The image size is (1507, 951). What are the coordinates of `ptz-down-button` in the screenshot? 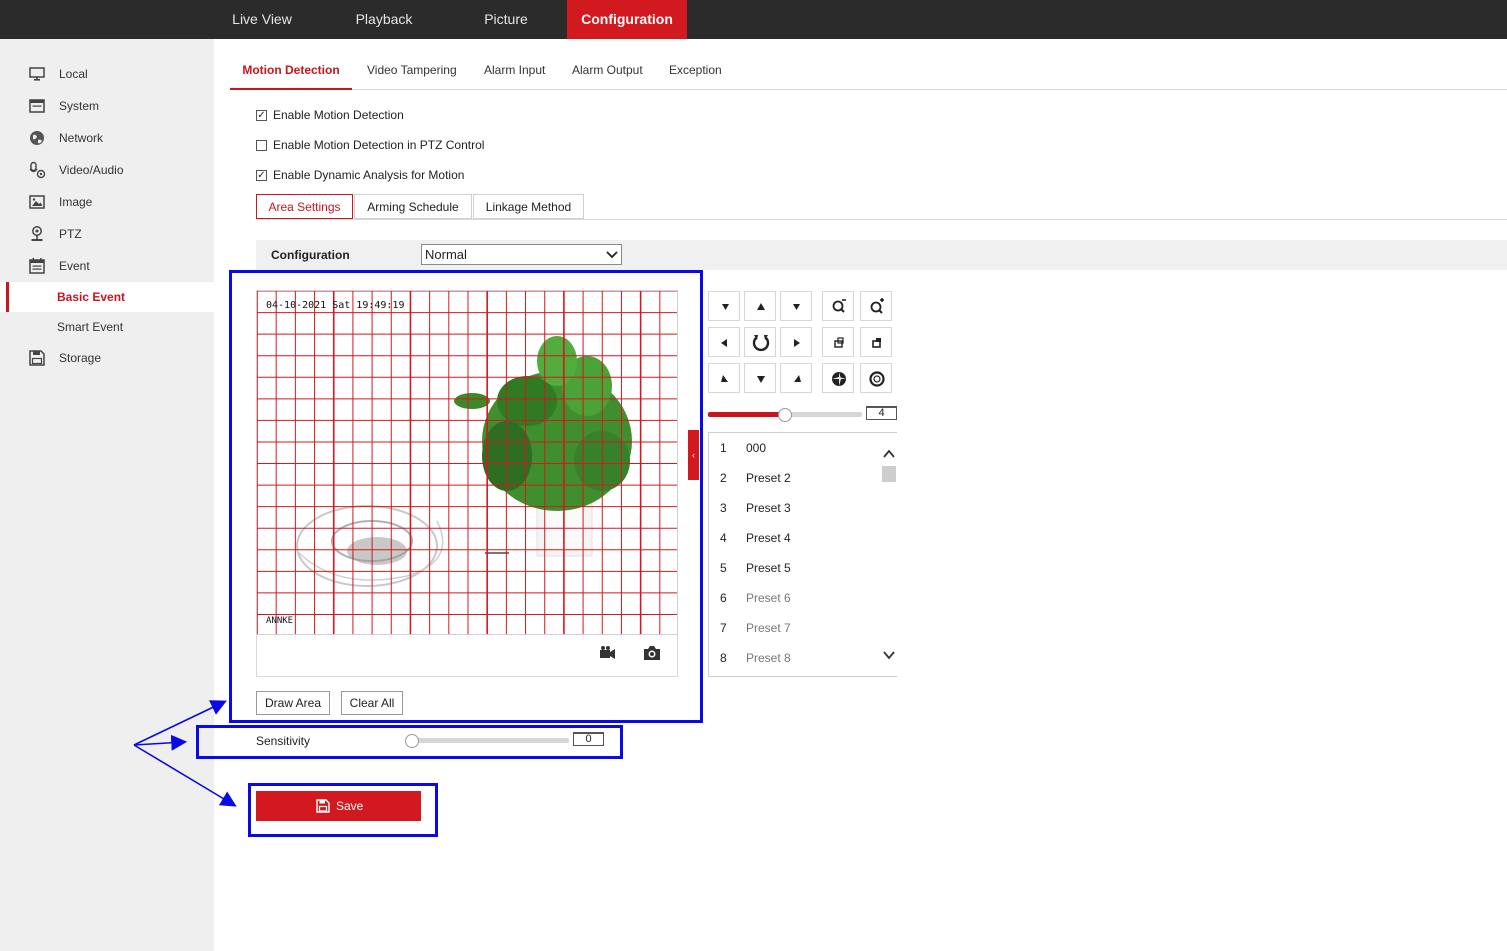 It's located at (760, 378).